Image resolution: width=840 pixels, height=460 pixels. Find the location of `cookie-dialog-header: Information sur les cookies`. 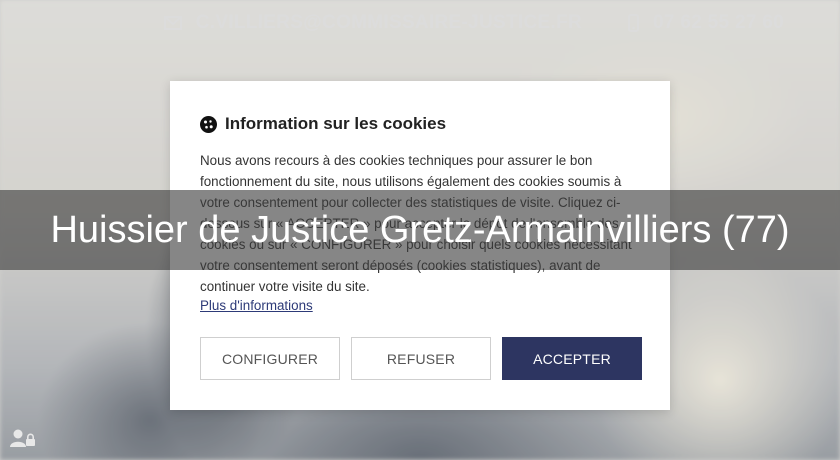

cookie-dialog-header: Information sur les cookies is located at coordinates (420, 124).